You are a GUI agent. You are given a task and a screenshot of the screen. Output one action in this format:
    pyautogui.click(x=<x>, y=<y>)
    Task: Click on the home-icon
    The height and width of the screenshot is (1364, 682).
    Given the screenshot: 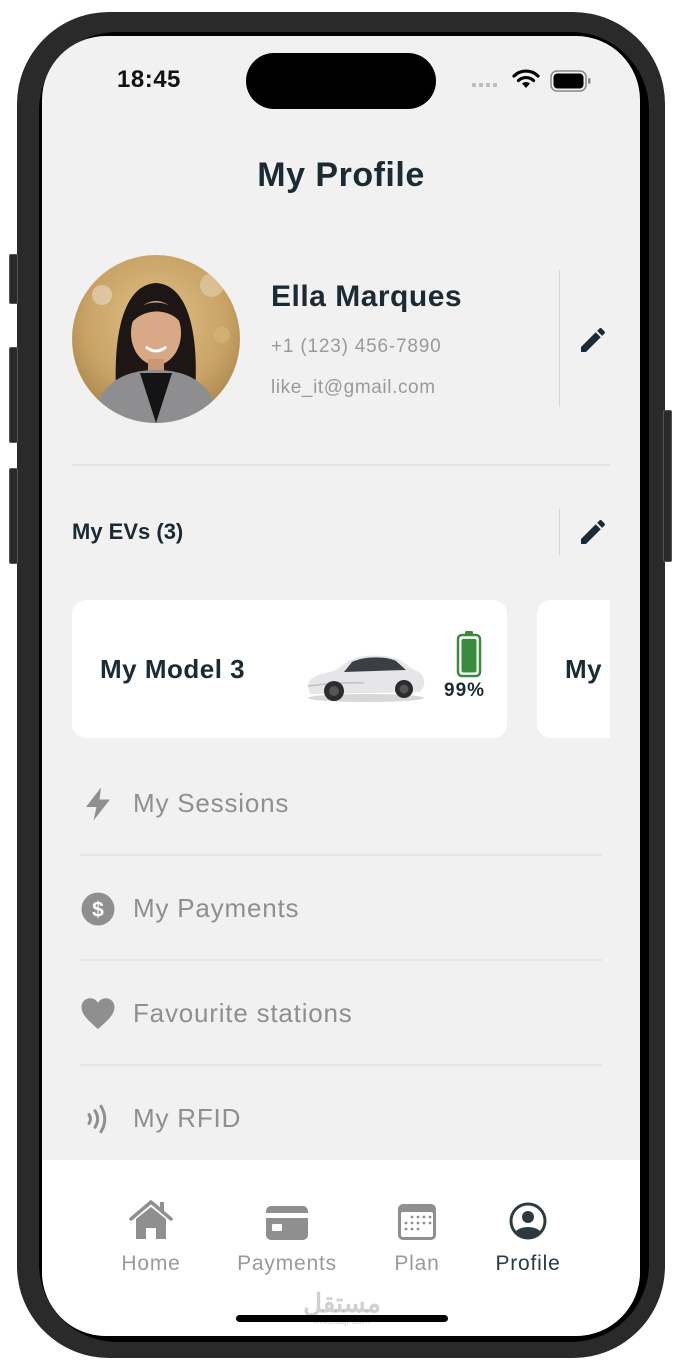 What is the action you would take?
    pyautogui.click(x=151, y=1219)
    